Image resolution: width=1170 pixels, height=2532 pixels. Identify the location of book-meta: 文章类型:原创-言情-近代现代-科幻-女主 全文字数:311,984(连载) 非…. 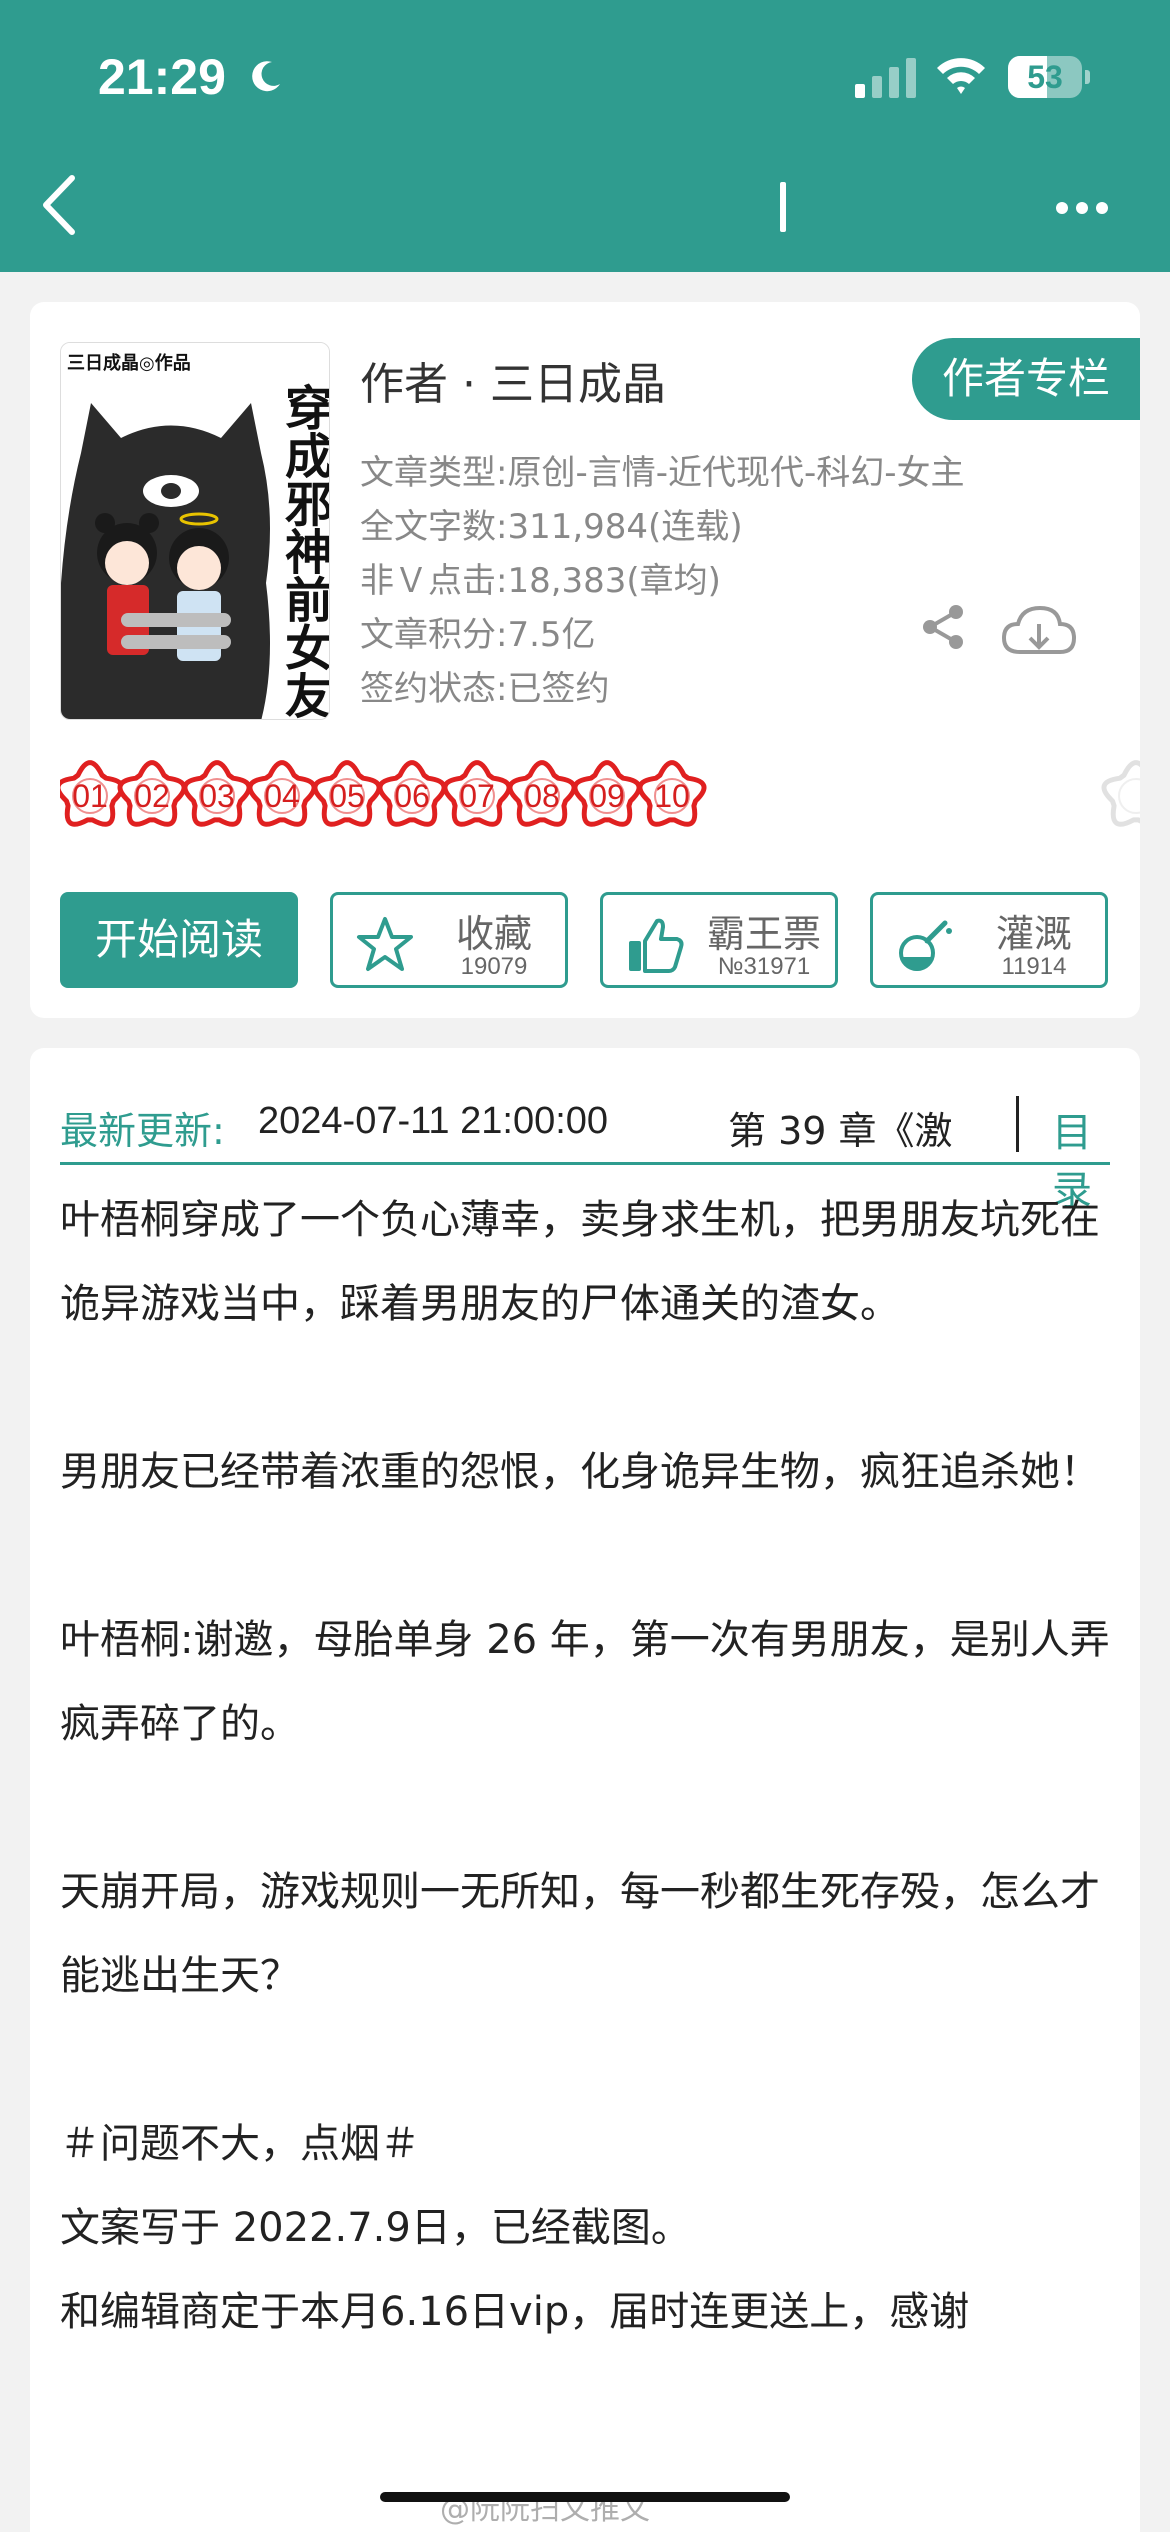
(662, 581).